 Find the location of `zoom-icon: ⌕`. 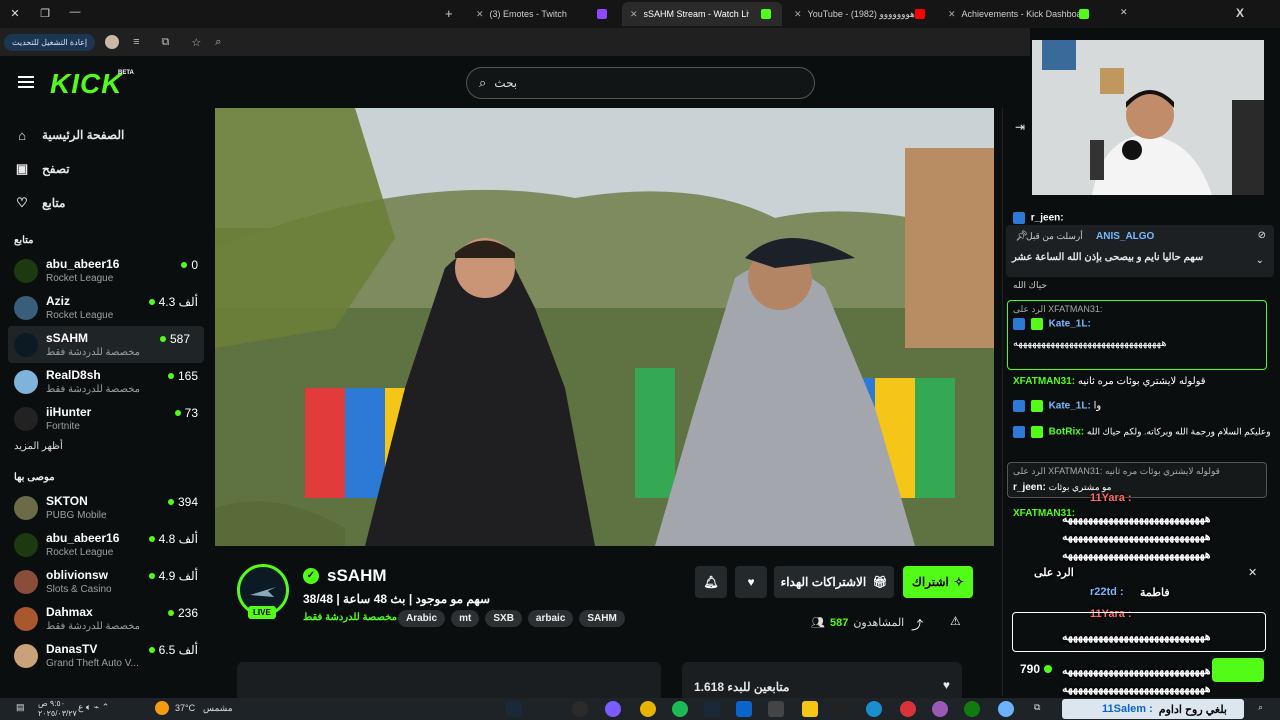

zoom-icon: ⌕ is located at coordinates (218, 42).